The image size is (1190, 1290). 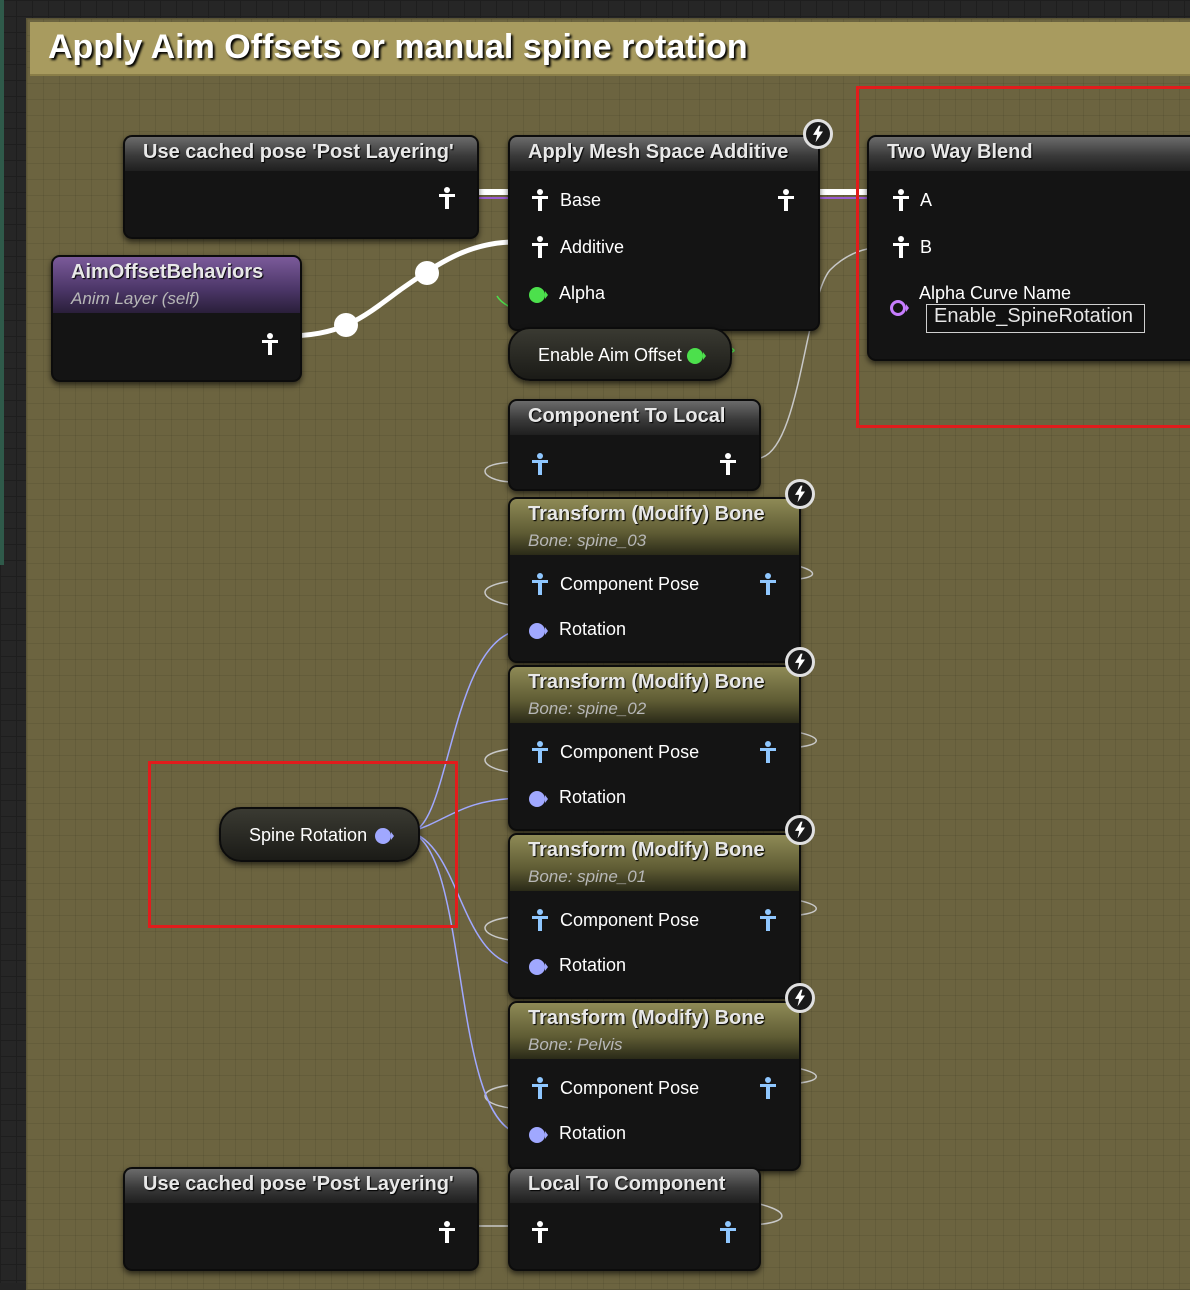 What do you see at coordinates (658, 152) in the screenshot?
I see `node-title: Apply Mesh Space Additive` at bounding box center [658, 152].